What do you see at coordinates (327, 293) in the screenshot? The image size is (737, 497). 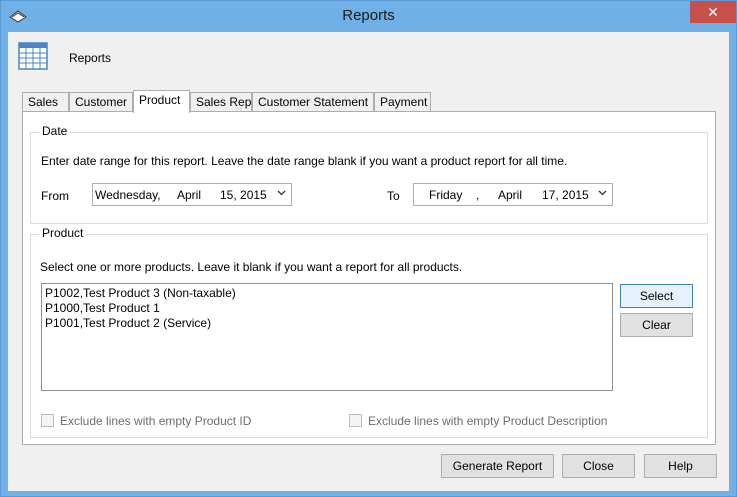 I see `list-item: P1002,Test Product 3 (Non-taxable)` at bounding box center [327, 293].